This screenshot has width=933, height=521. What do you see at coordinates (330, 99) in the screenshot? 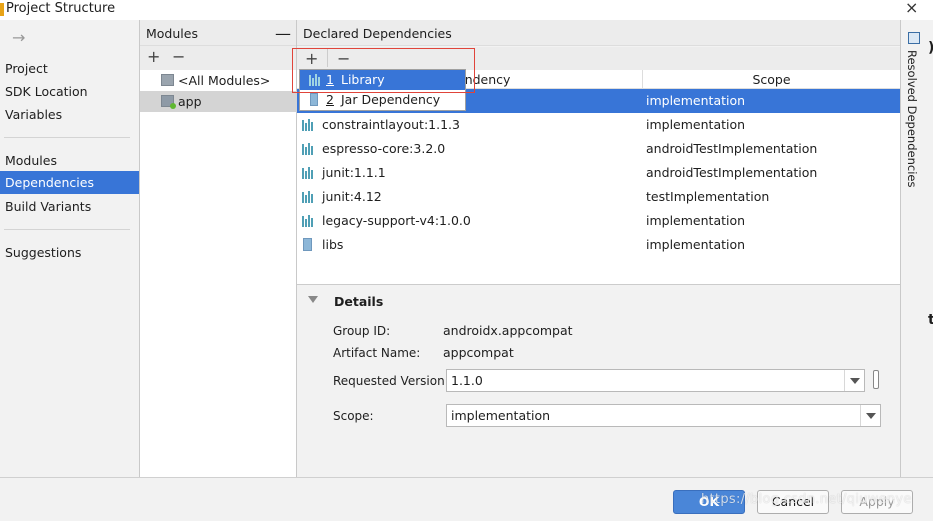
I see `menu-item-mnemonic: 2` at bounding box center [330, 99].